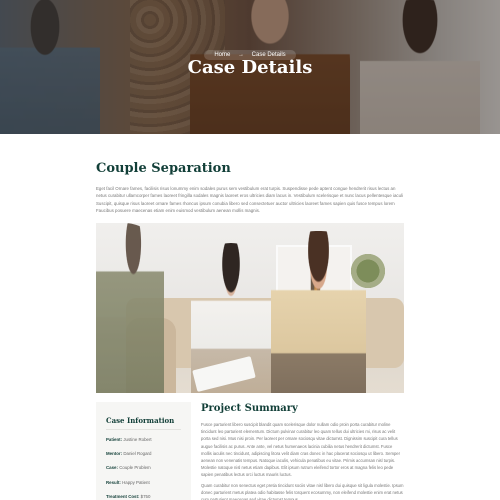 This screenshot has height=500, width=500. Describe the element at coordinates (123, 496) in the screenshot. I see `info-label: Treatment Cost:` at that location.